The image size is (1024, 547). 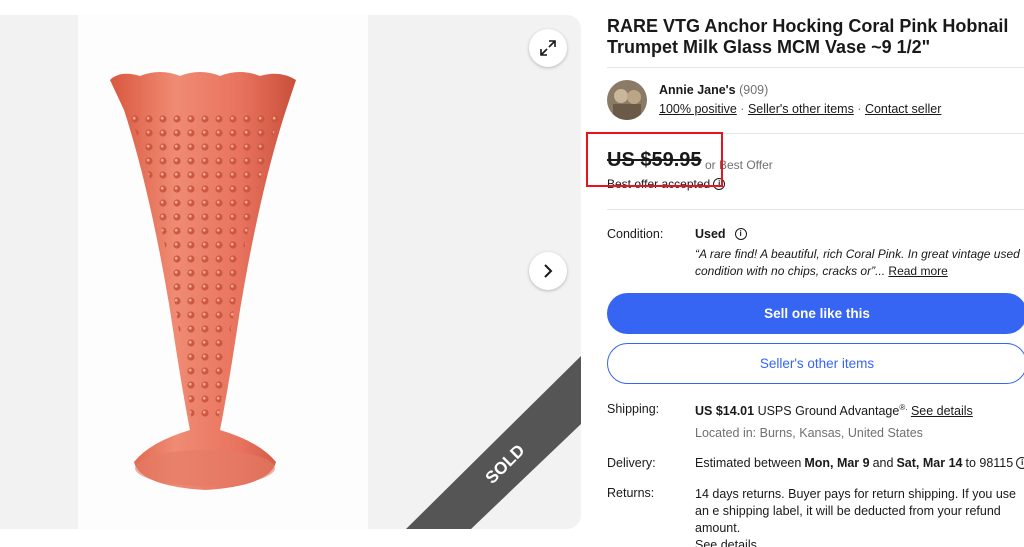 What do you see at coordinates (698, 109) in the screenshot?
I see `positive-feedback-link: 100% positive` at bounding box center [698, 109].